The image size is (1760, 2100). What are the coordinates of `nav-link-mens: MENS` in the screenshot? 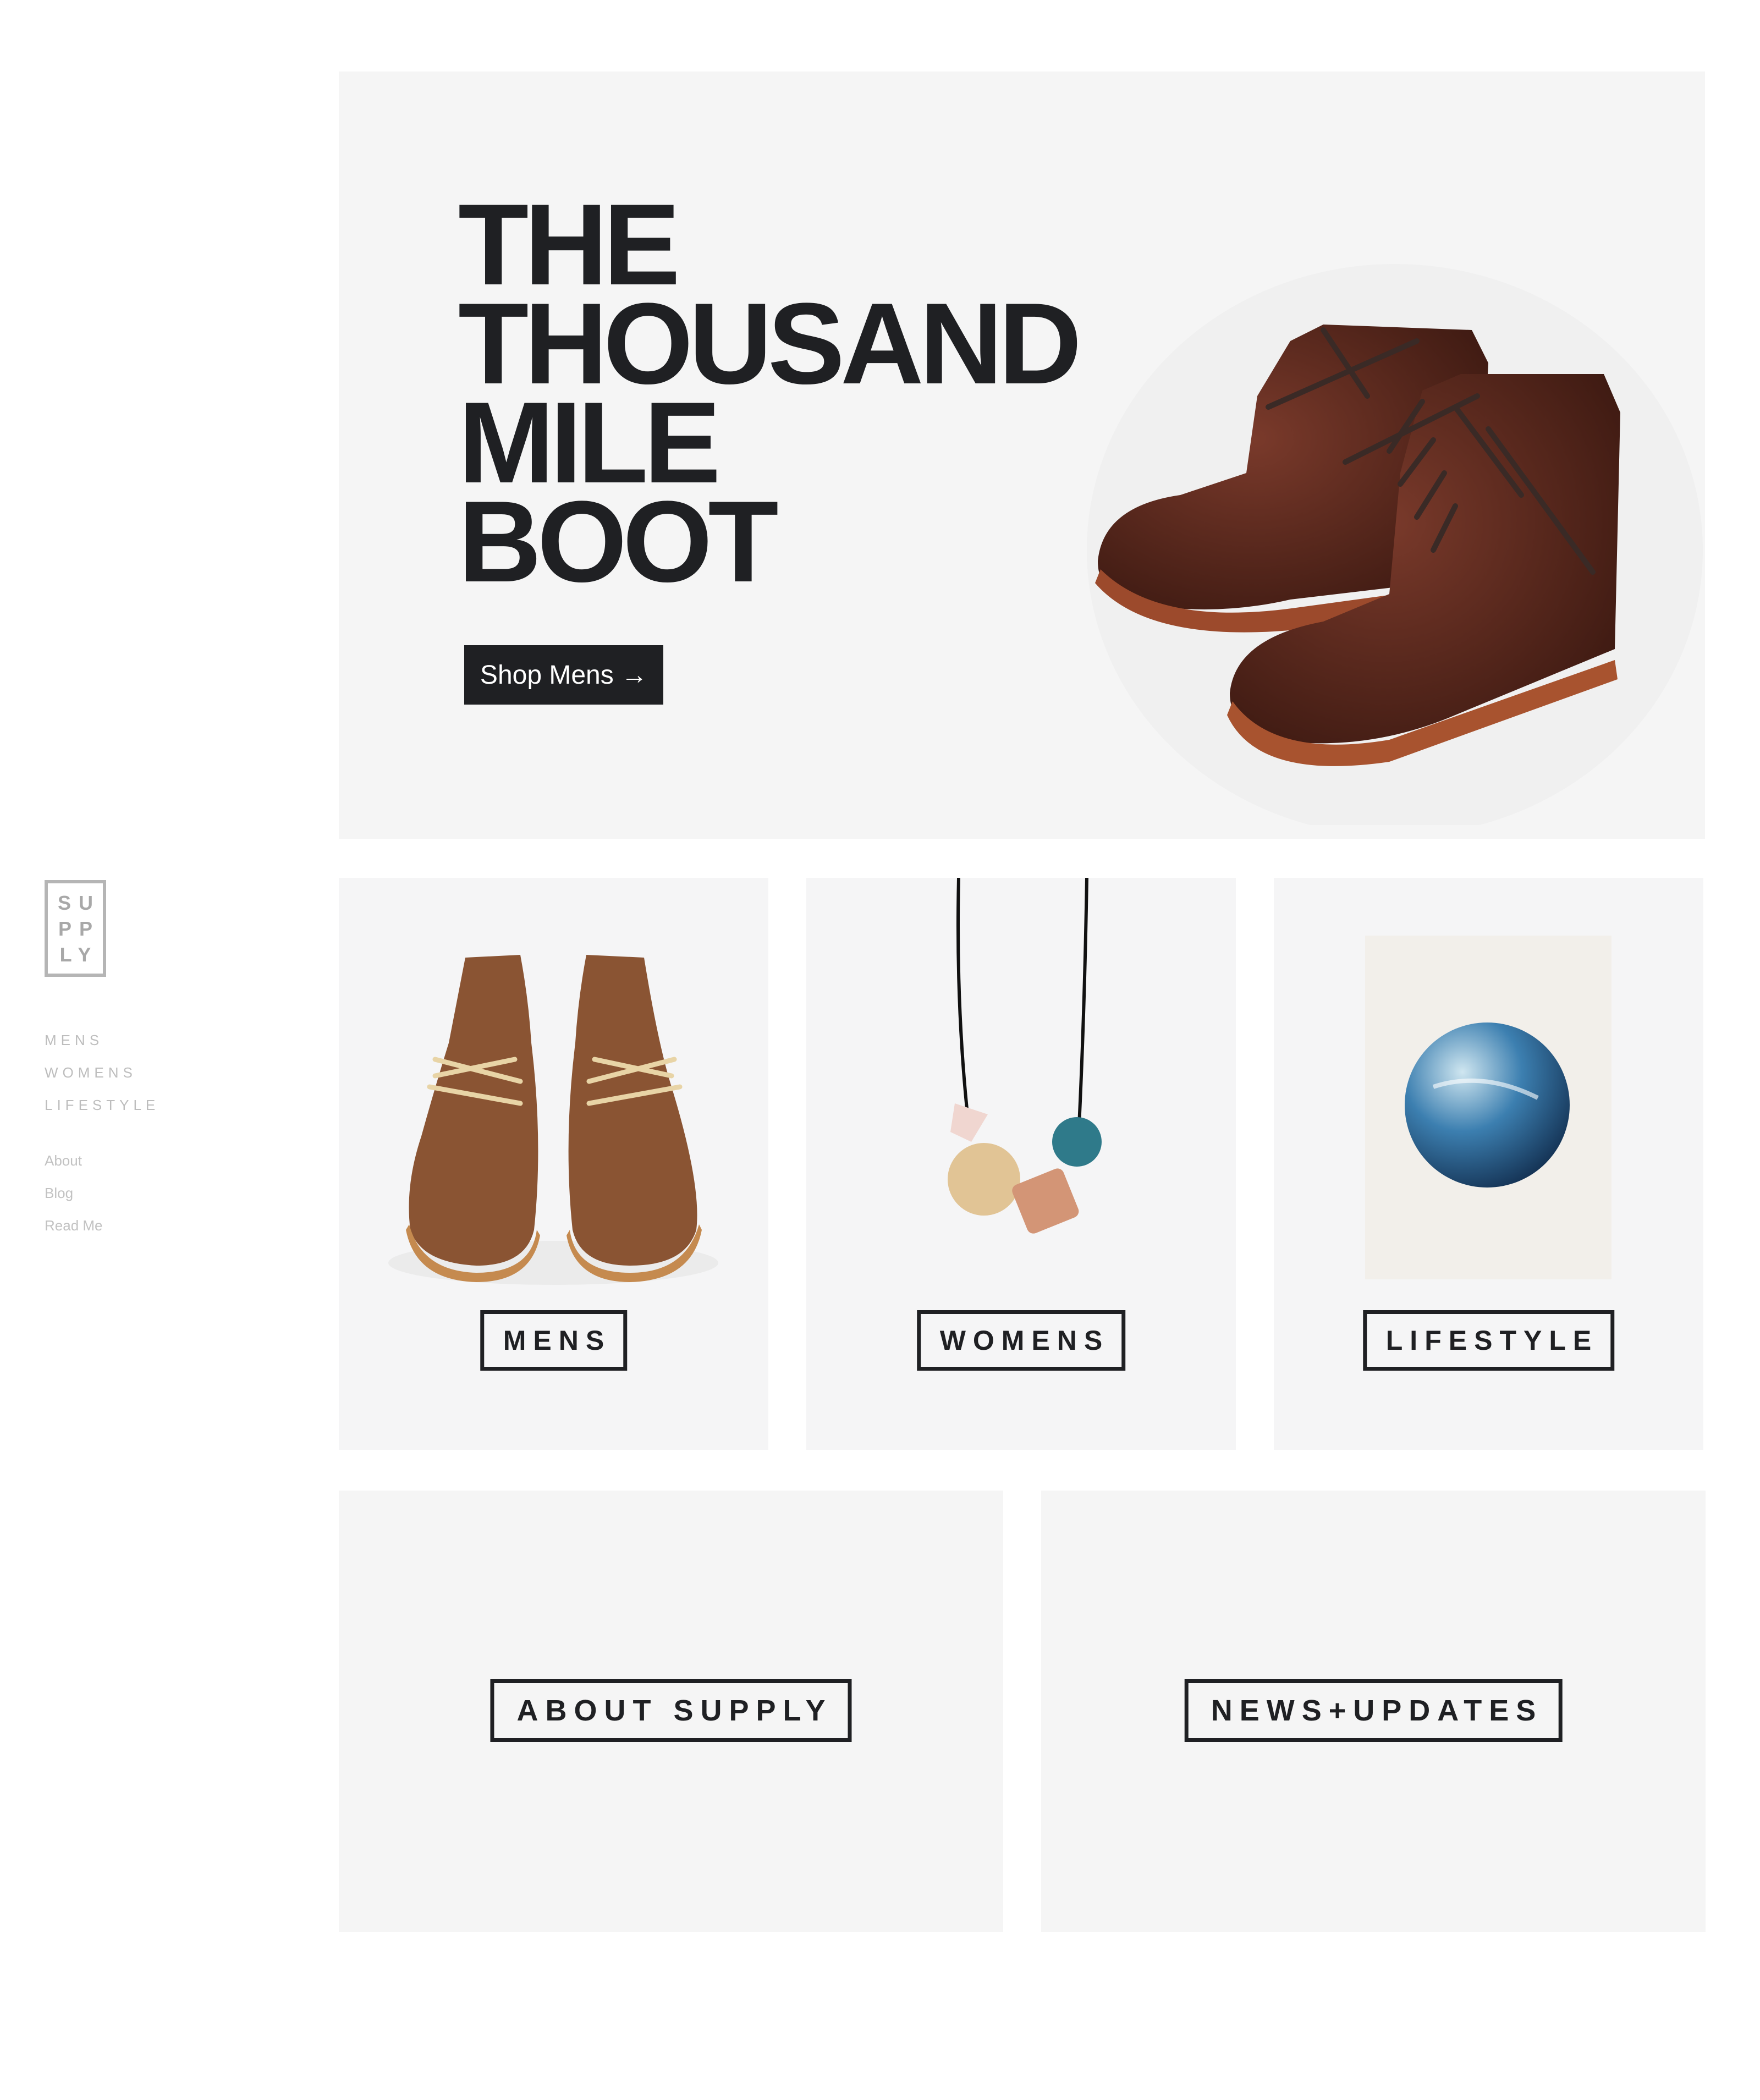 It's located at (102, 1040).